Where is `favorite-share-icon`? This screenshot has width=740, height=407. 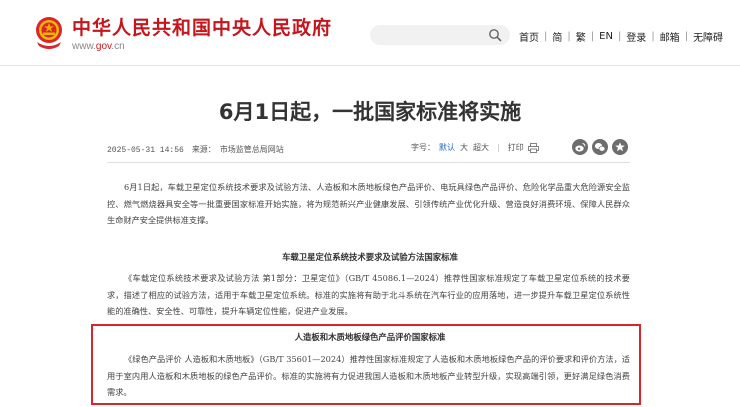 favorite-share-icon is located at coordinates (620, 147).